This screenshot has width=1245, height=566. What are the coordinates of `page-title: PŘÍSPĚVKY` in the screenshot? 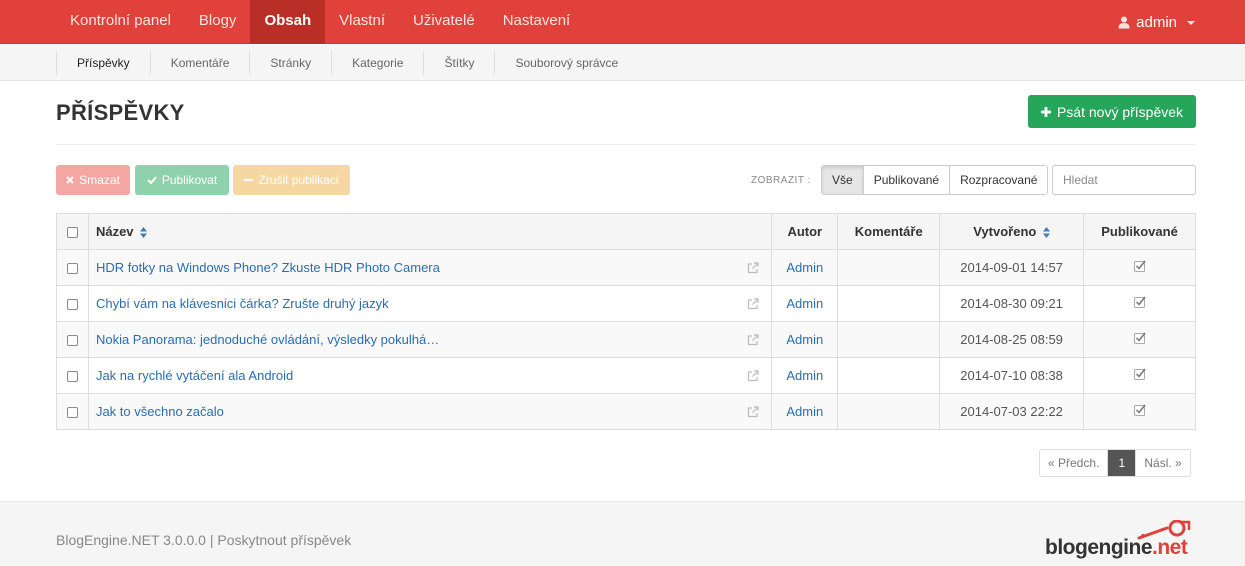 It's located at (120, 112).